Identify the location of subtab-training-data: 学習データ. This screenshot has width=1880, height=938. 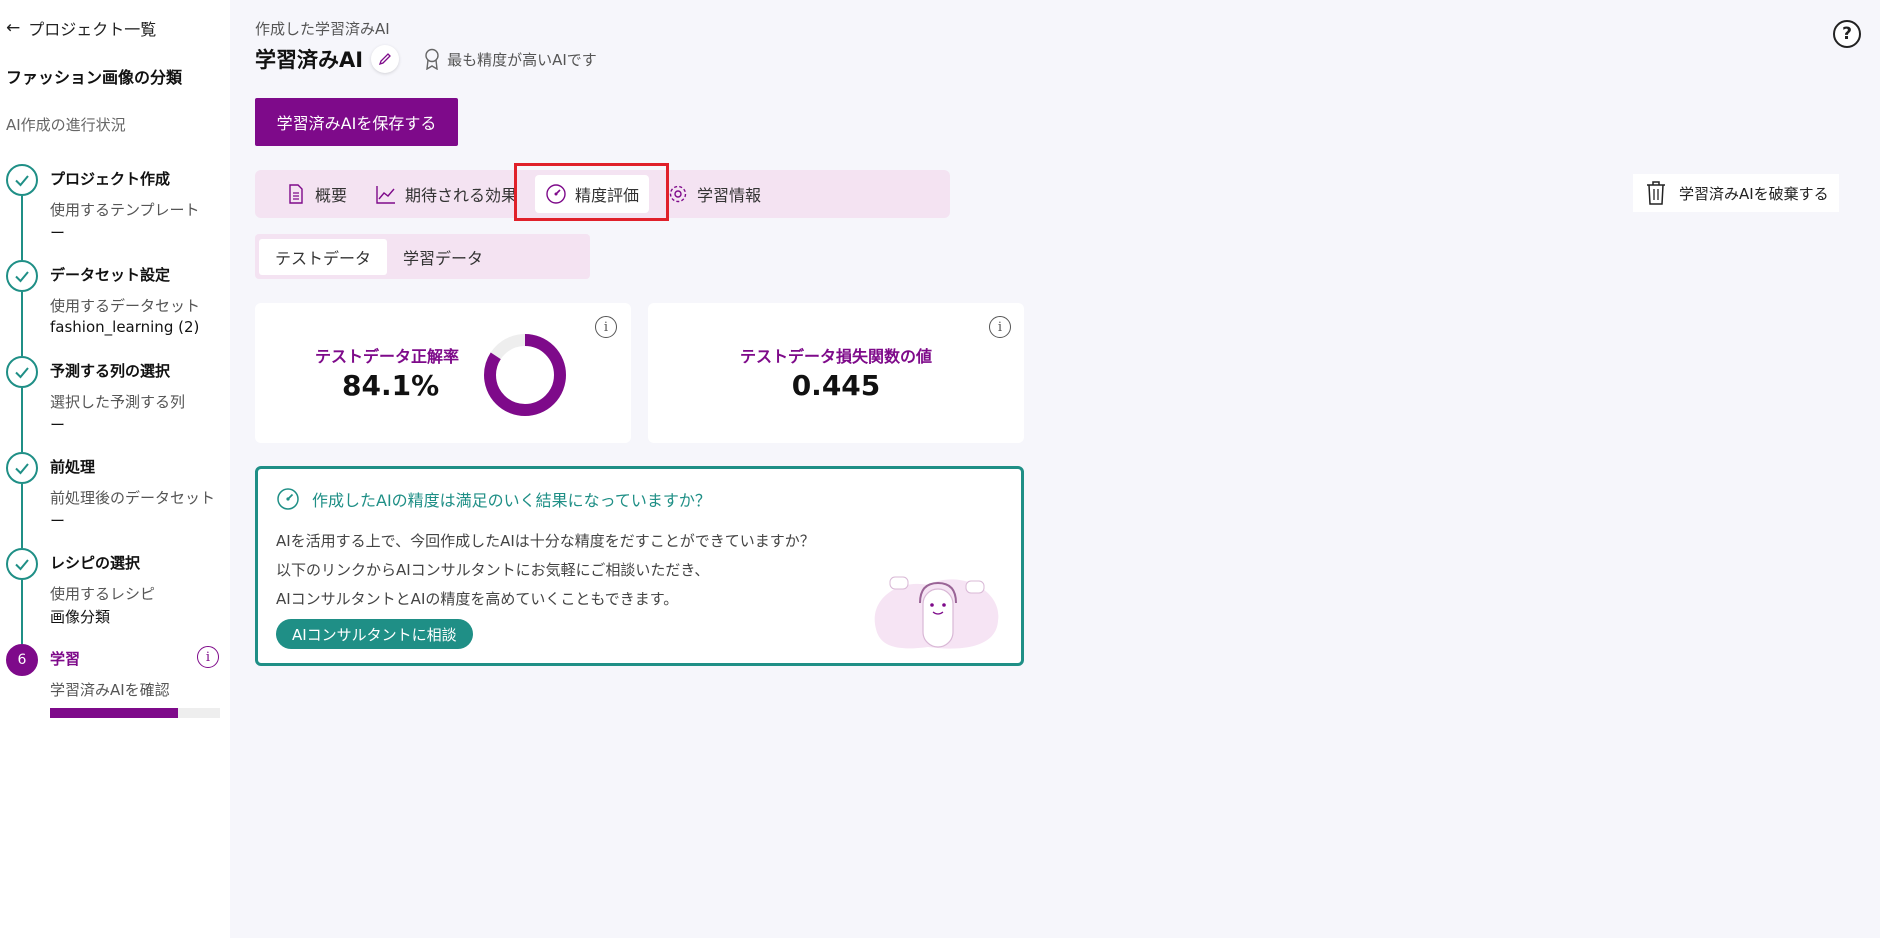
(443, 257).